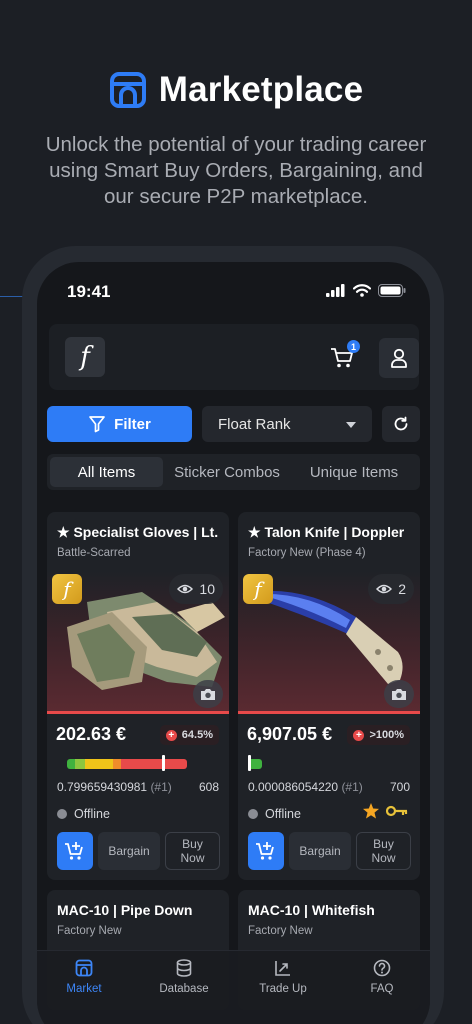  What do you see at coordinates (207, 589) in the screenshot?
I see `views-count: 10` at bounding box center [207, 589].